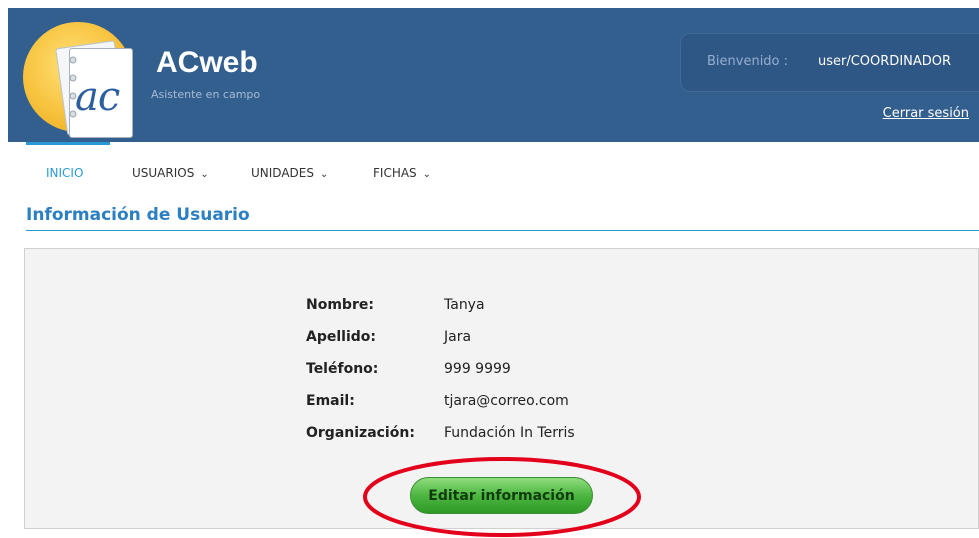  I want to click on nav-item-label: INICIO, so click(65, 173).